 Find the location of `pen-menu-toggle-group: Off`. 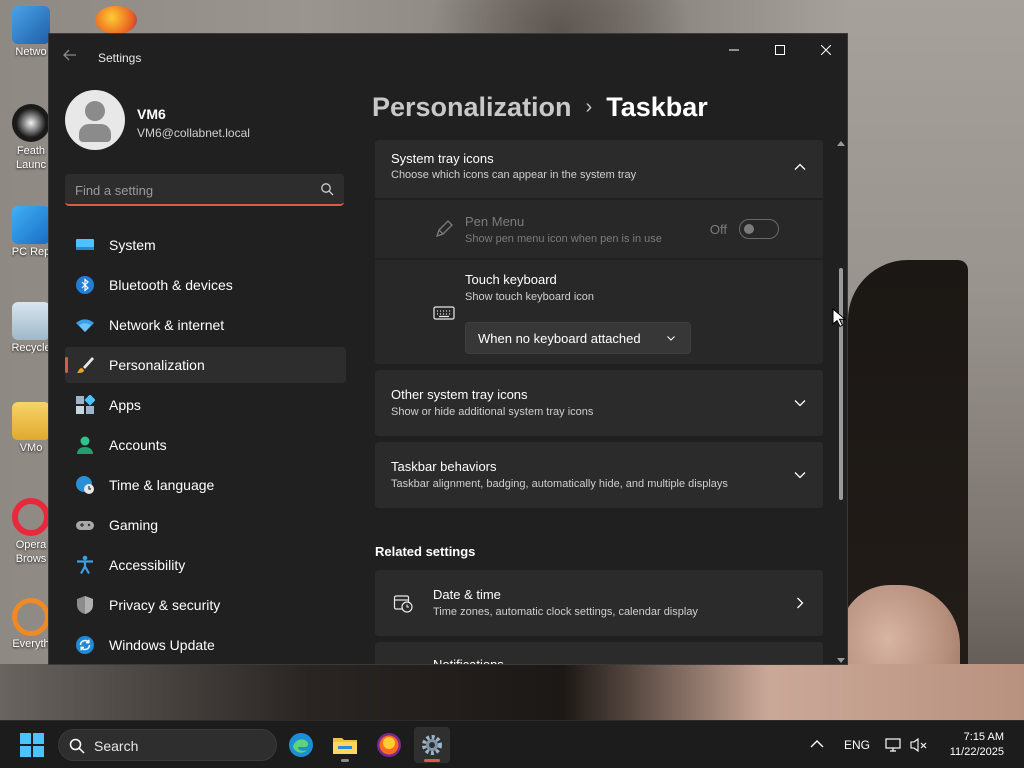

pen-menu-toggle-group: Off is located at coordinates (744, 229).